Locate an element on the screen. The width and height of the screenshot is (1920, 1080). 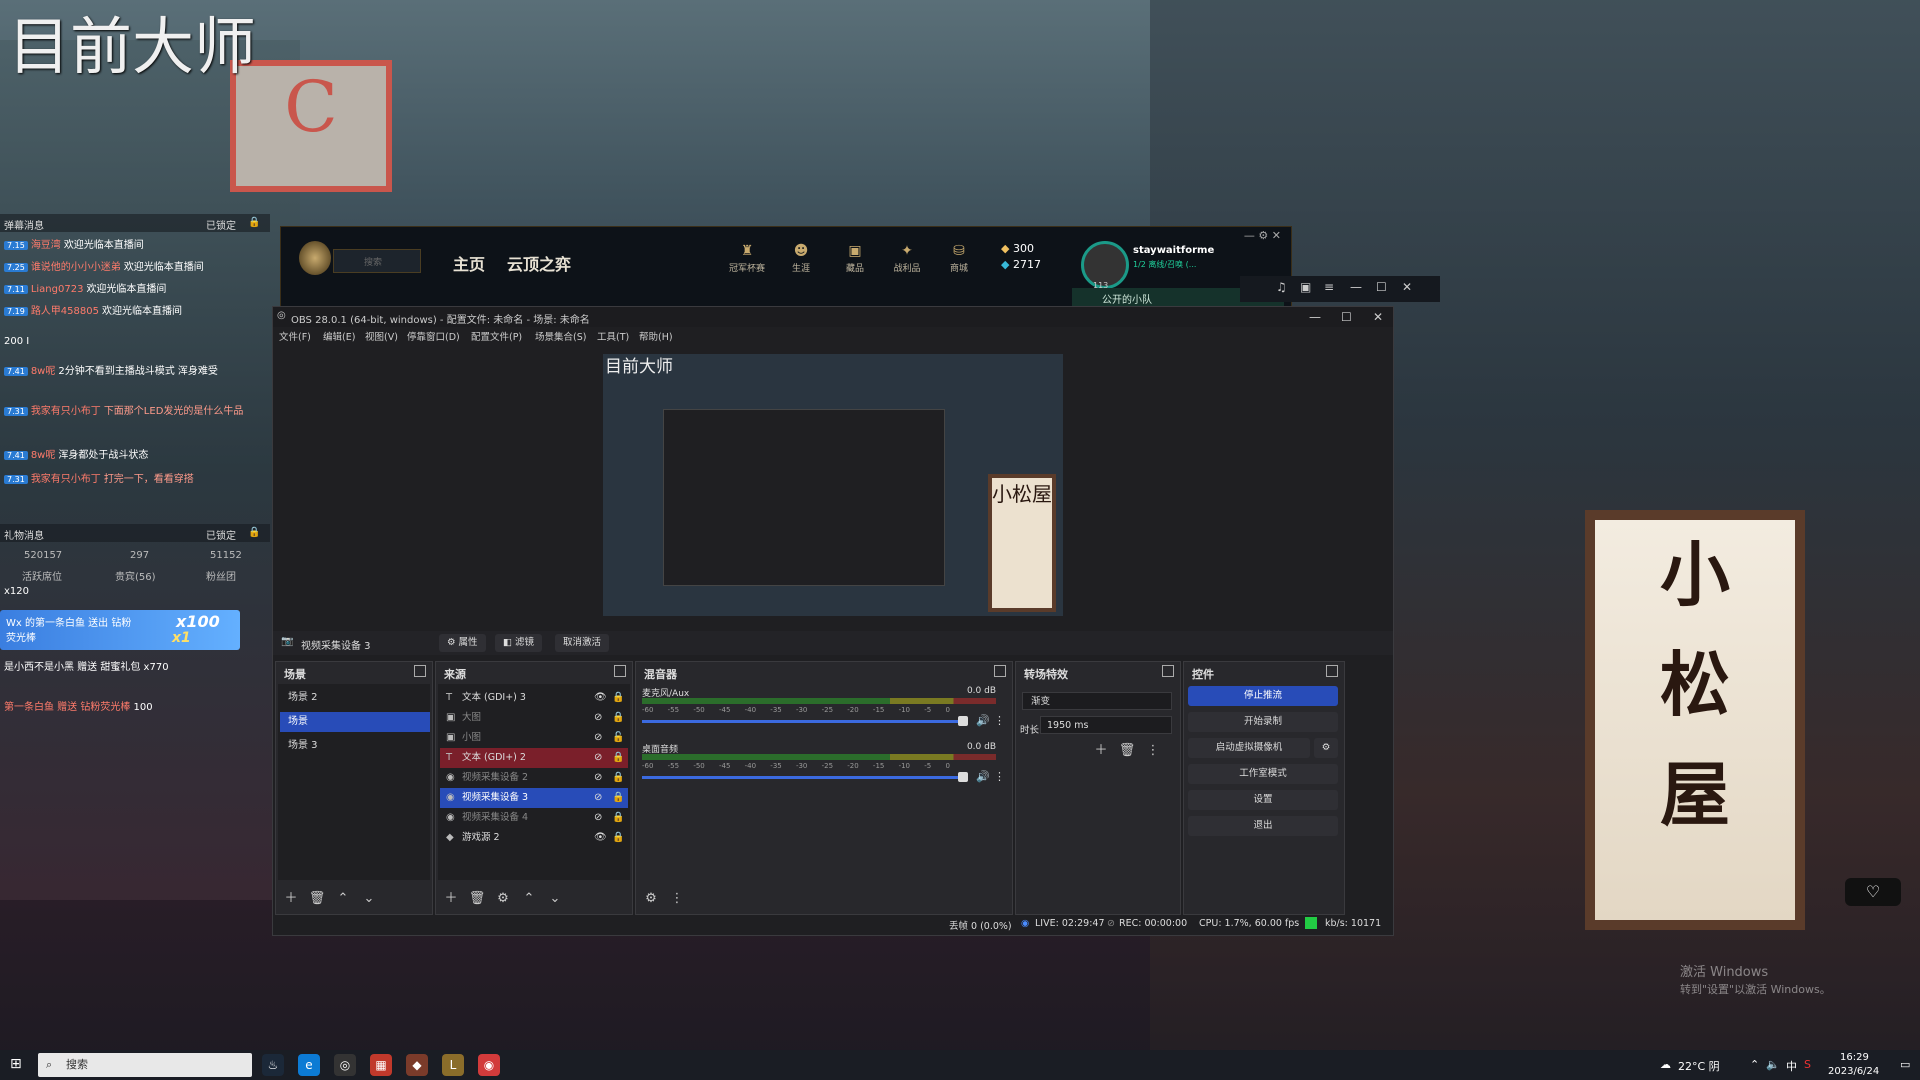
loot-icon: ✦ is located at coordinates (907, 251).